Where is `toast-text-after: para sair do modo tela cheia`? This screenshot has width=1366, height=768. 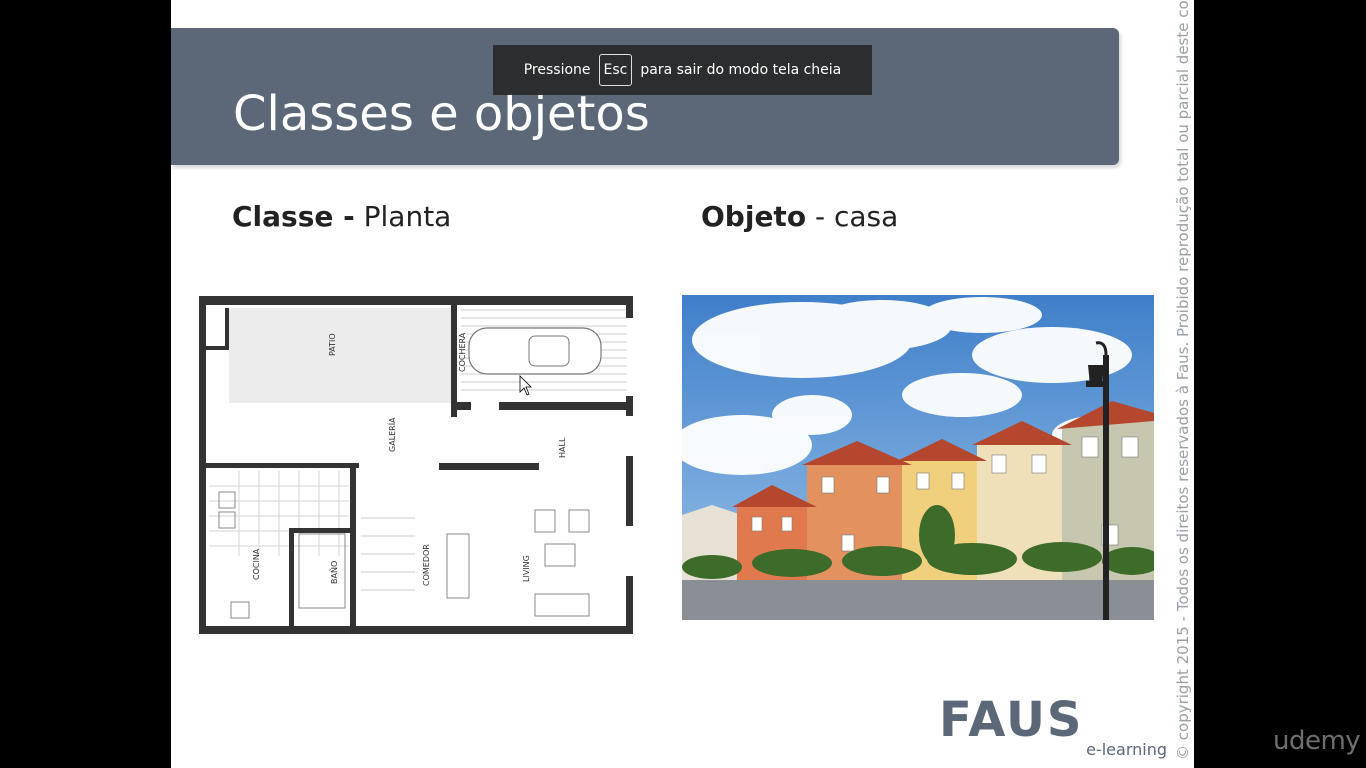
toast-text-after: para sair do modo tela cheia is located at coordinates (741, 70).